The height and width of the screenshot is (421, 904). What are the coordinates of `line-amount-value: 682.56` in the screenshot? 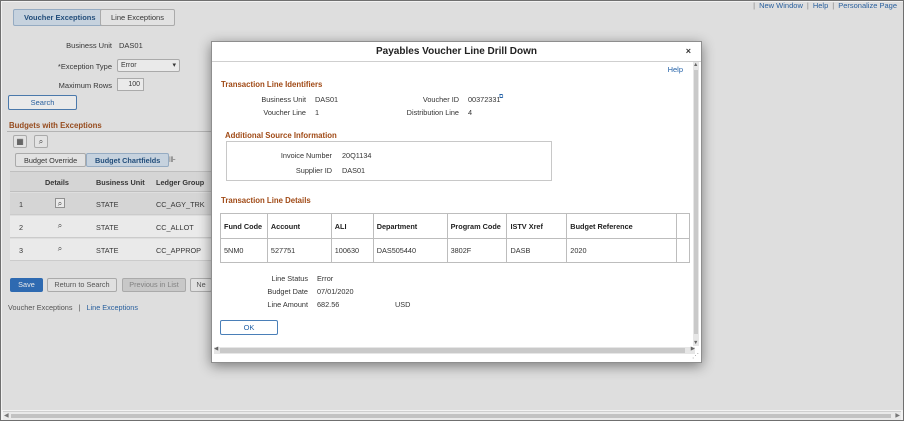 It's located at (328, 304).